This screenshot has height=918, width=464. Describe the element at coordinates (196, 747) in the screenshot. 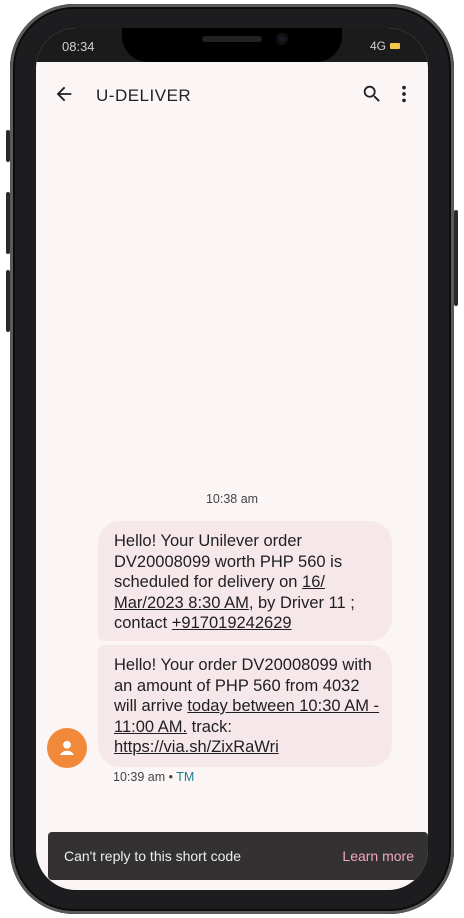

I see `tracking-link: https://via.sh/ZixRaWri` at that location.